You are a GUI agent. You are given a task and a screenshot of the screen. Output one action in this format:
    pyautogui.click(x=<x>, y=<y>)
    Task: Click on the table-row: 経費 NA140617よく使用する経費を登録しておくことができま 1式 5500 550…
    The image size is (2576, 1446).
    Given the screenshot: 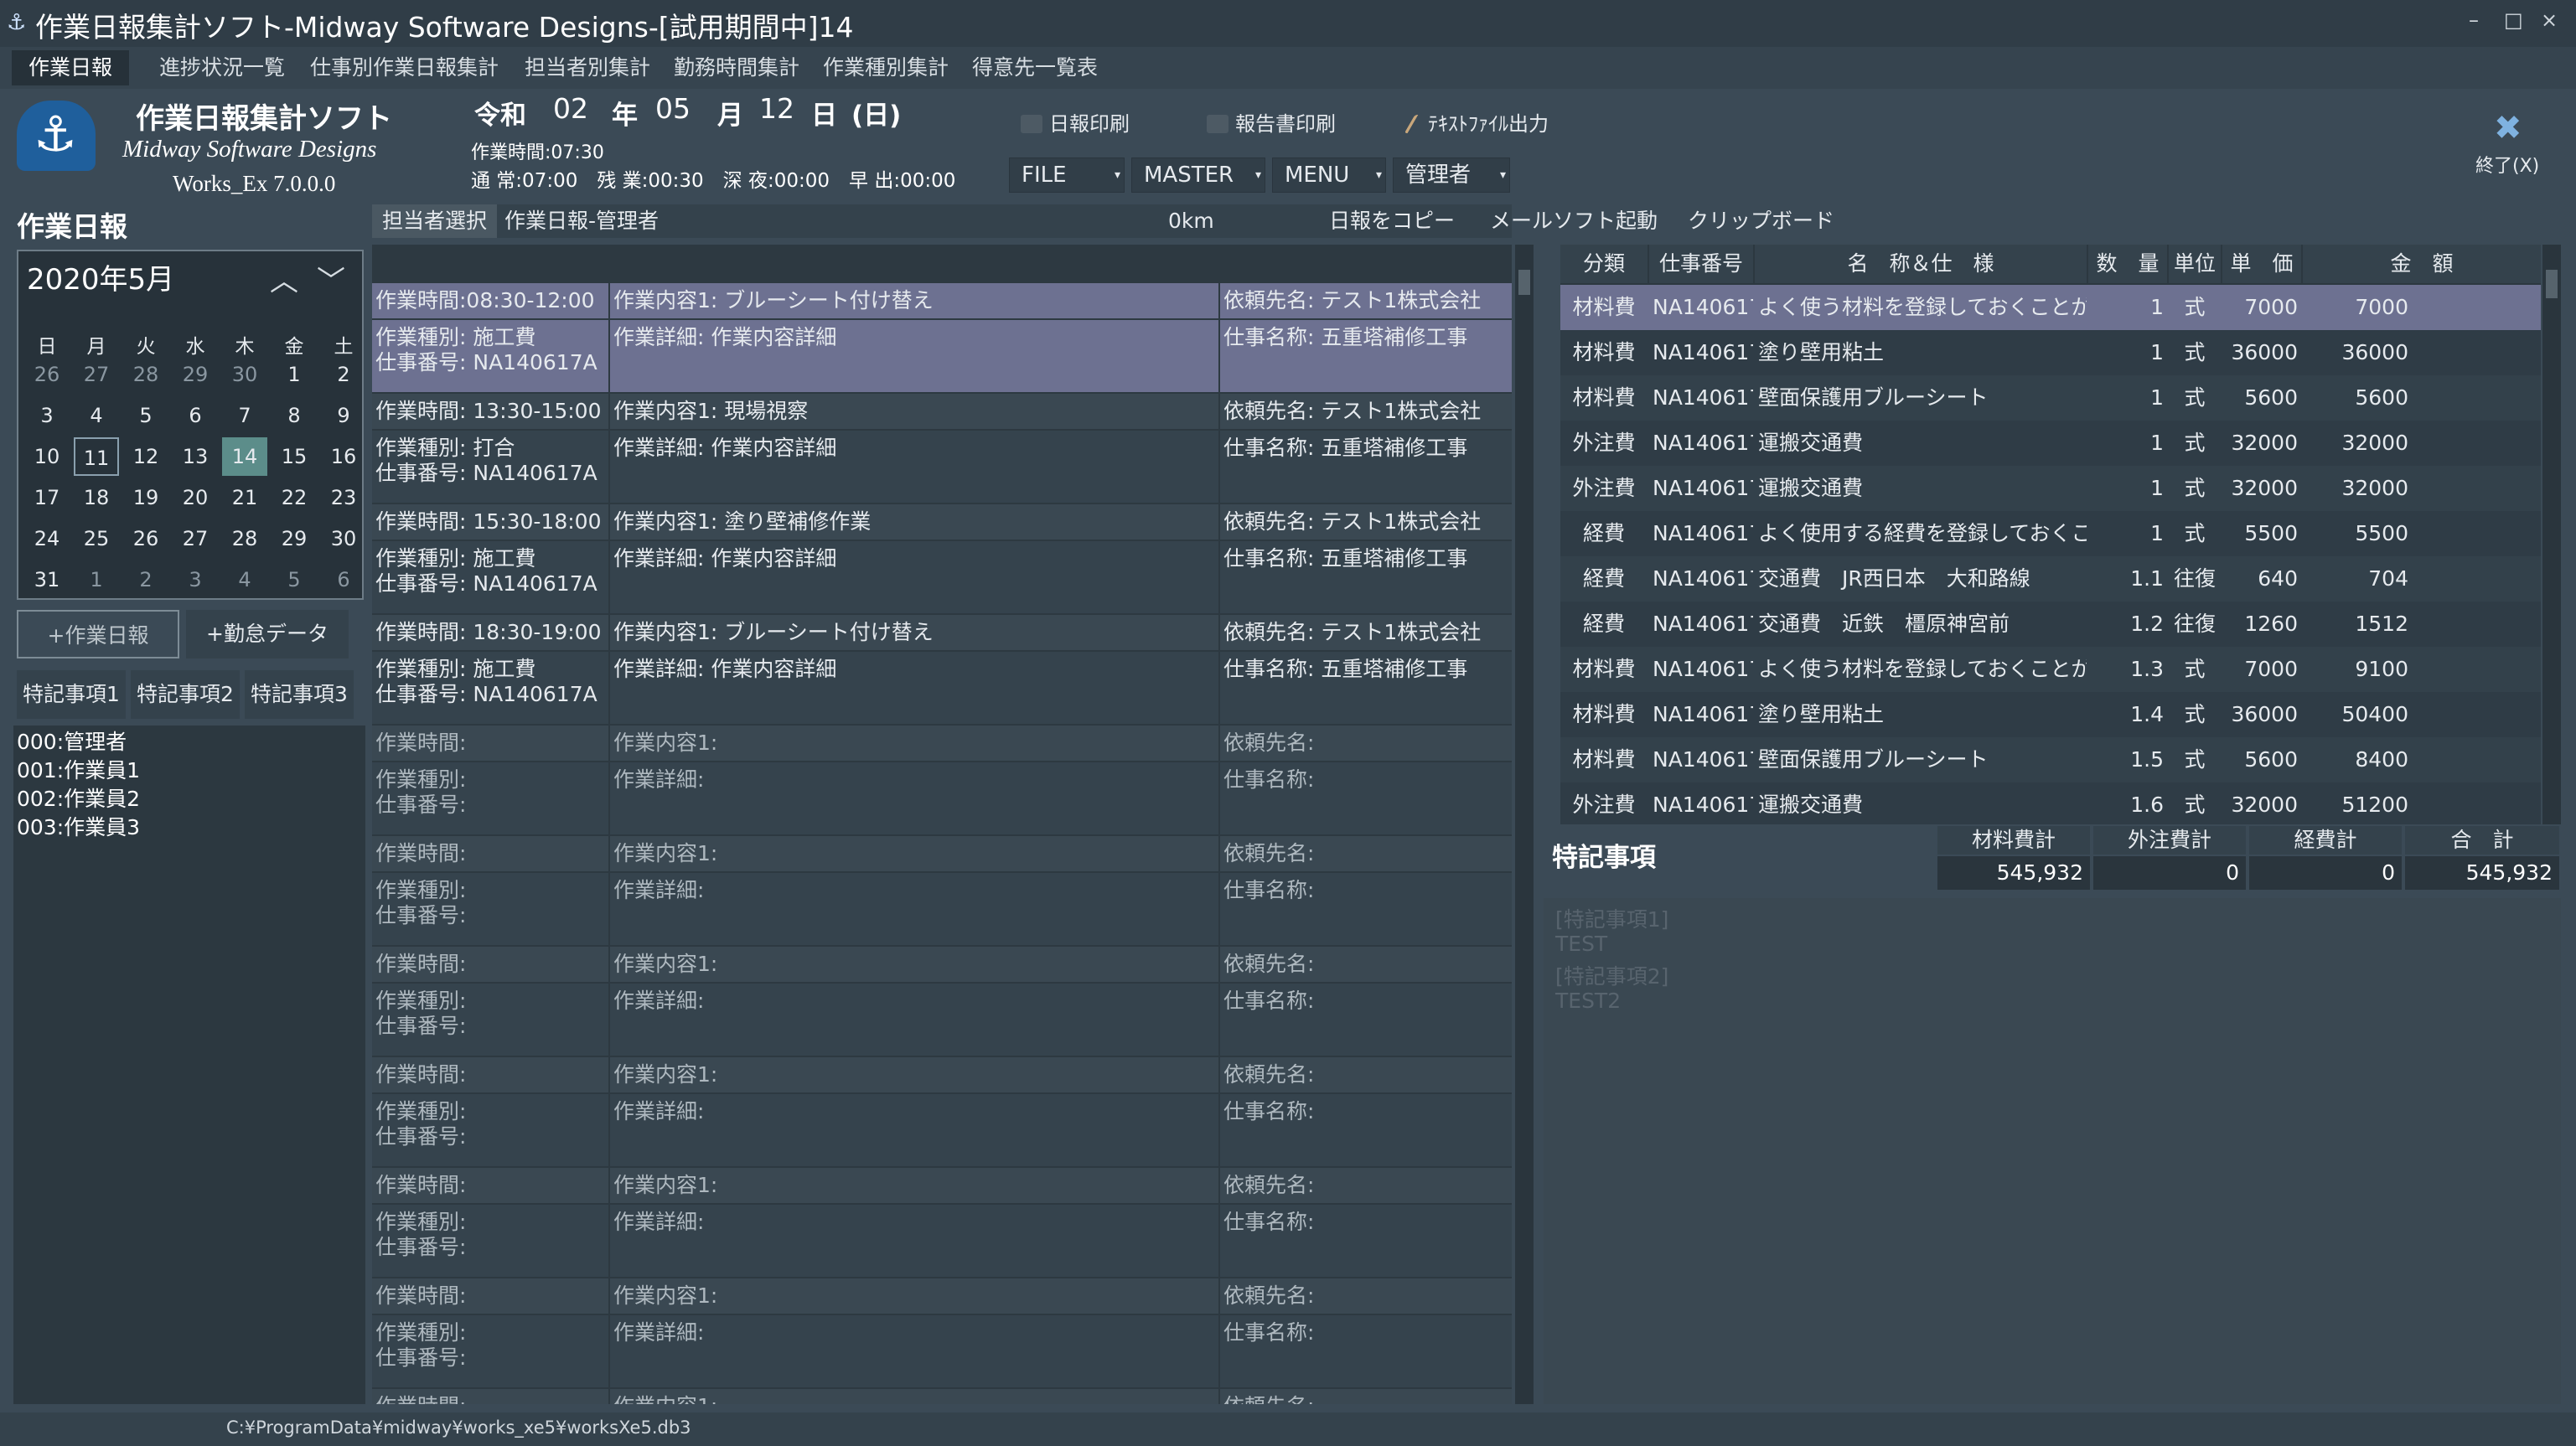 What is the action you would take?
    pyautogui.click(x=2050, y=533)
    